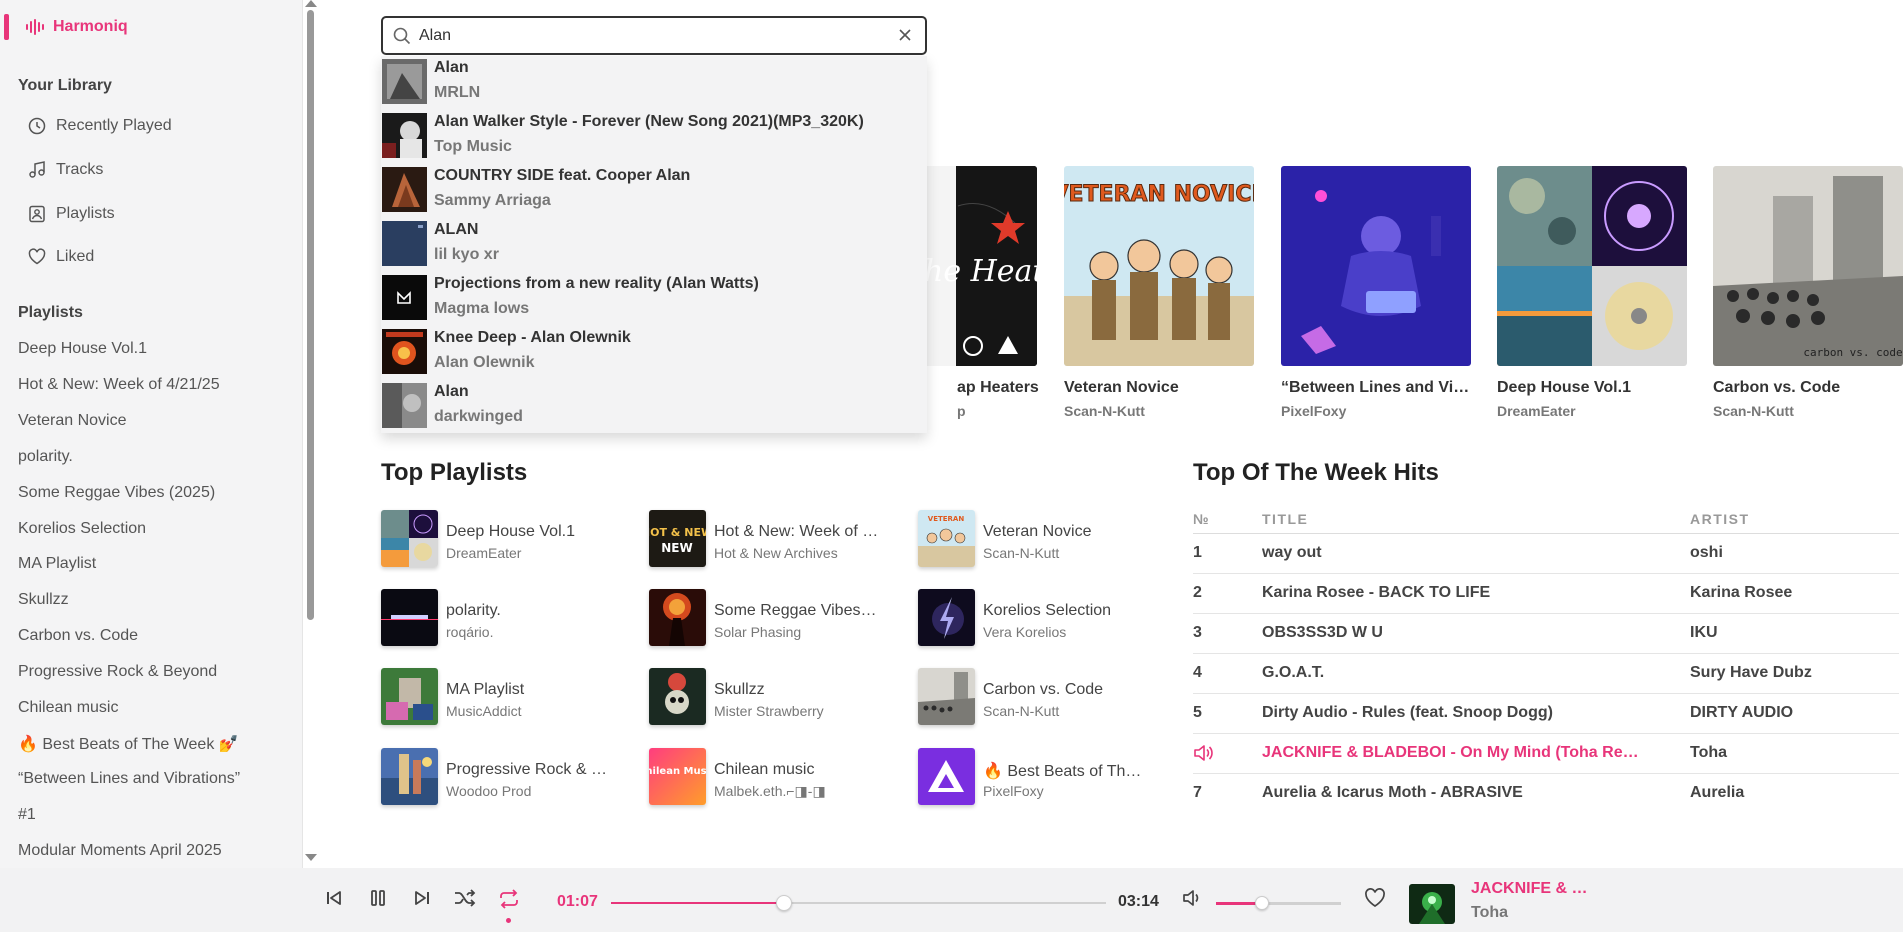  I want to click on previous-icon, so click(334, 898).